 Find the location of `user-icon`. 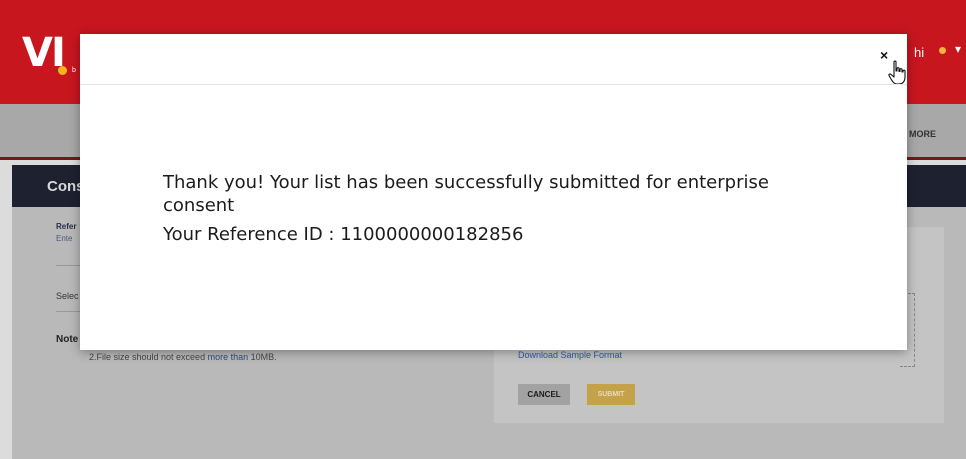

user-icon is located at coordinates (942, 50).